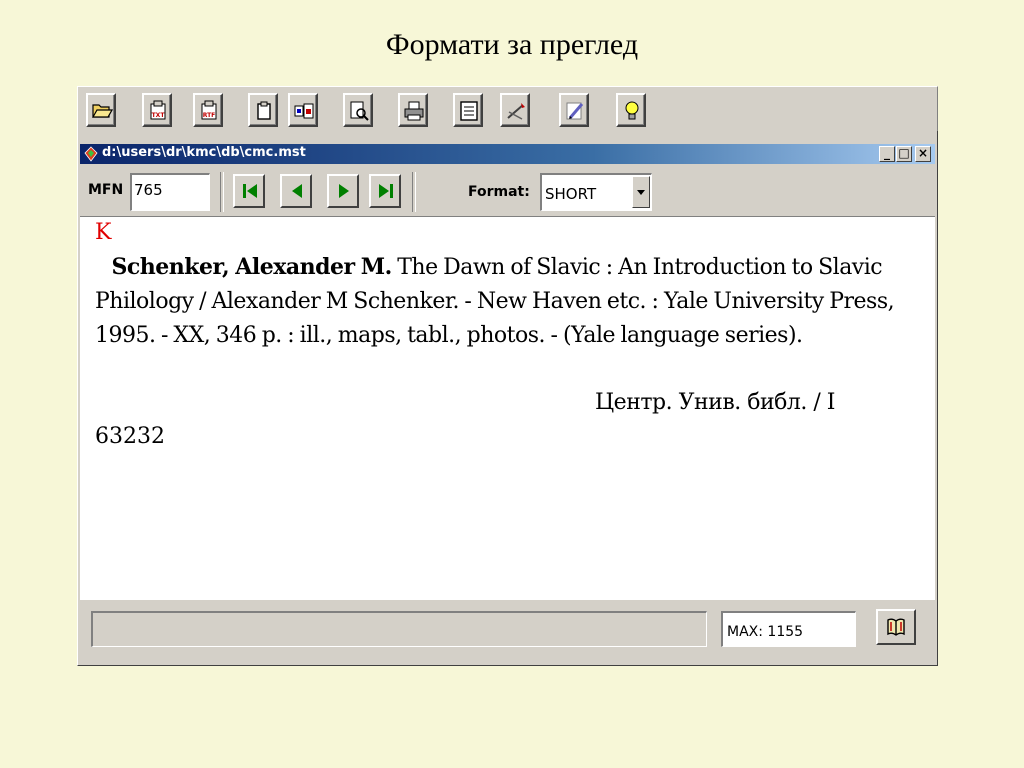 Image resolution: width=1024 pixels, height=768 pixels. I want to click on next-record-icon, so click(344, 191).